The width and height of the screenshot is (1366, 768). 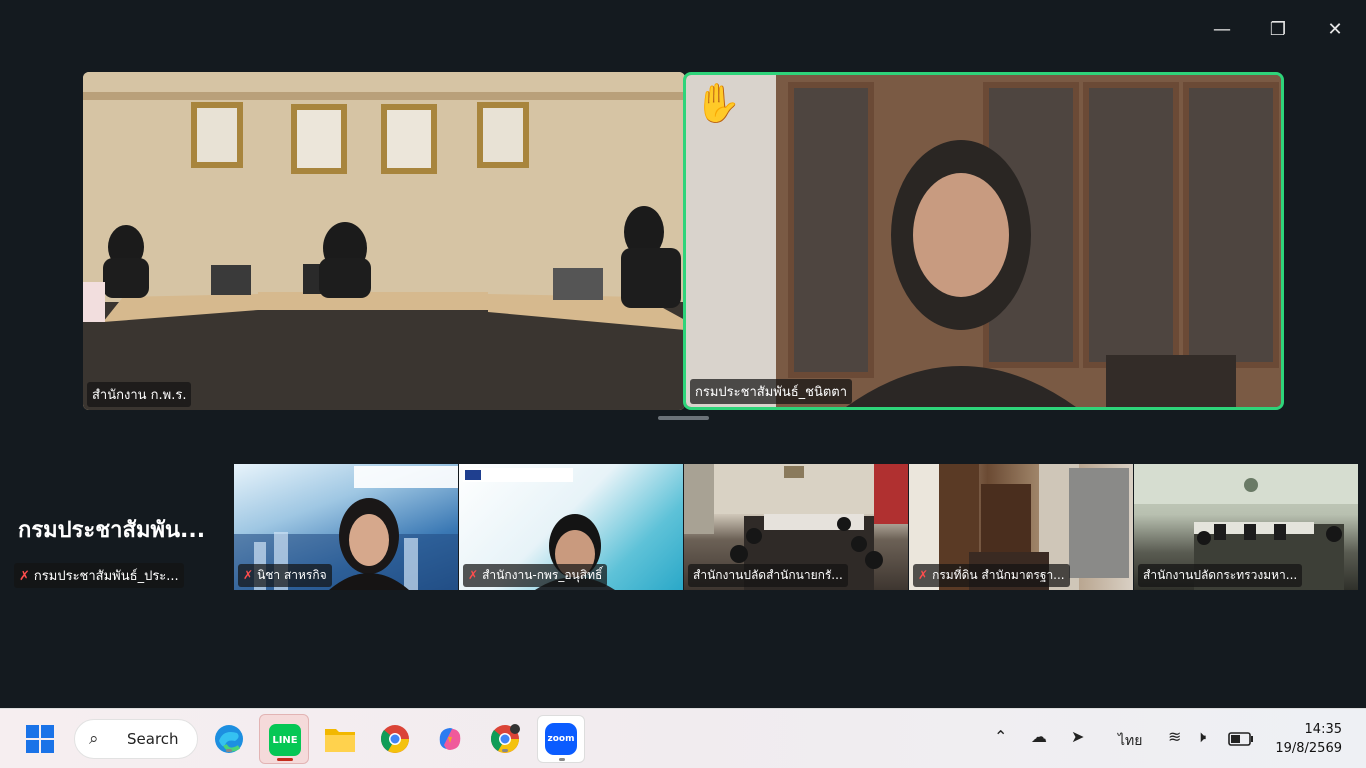 What do you see at coordinates (718, 103) in the screenshot?
I see `raised-hand-icon: ✋` at bounding box center [718, 103].